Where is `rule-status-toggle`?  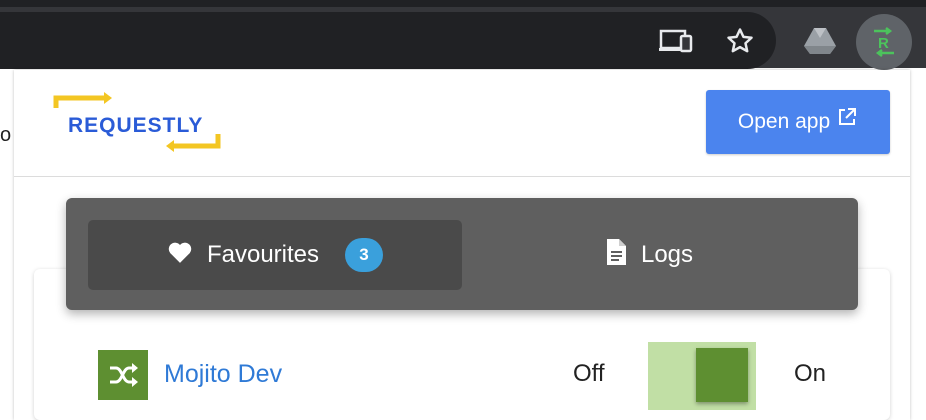
rule-status-toggle is located at coordinates (702, 376).